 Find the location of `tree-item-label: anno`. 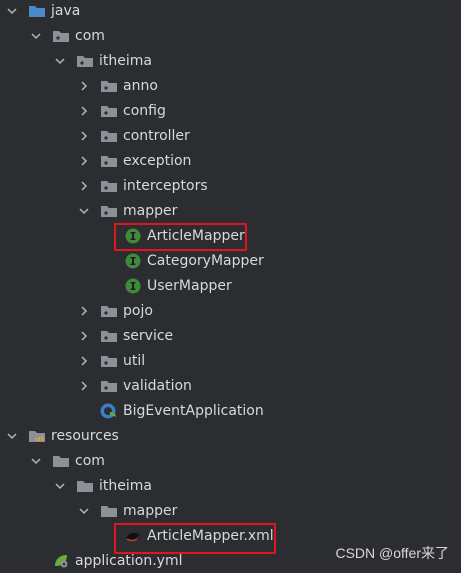

tree-item-label: anno is located at coordinates (140, 85).